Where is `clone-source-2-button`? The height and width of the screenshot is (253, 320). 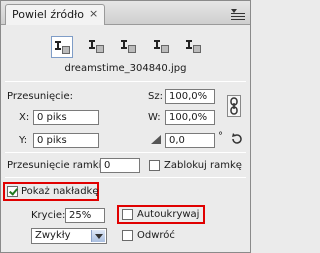
clone-source-2-button is located at coordinates (97, 47).